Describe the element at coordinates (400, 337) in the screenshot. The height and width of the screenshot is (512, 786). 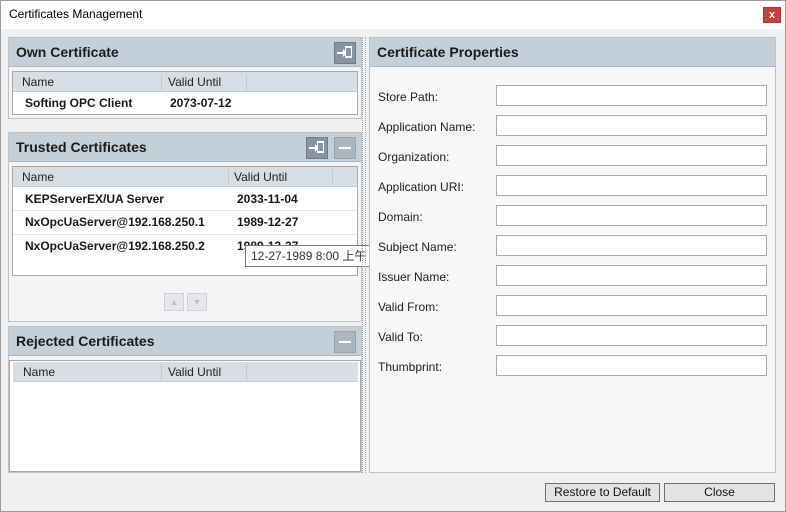
I see `valid-to-label: Valid To:` at that location.